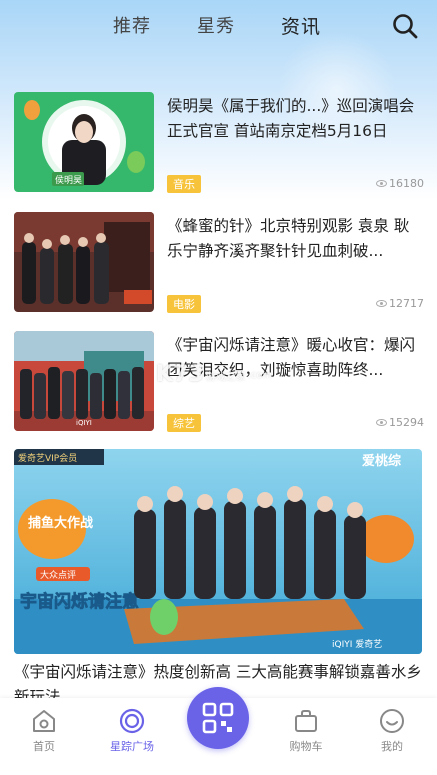 The height and width of the screenshot is (775, 437). I want to click on thumb-caption: 侯明昊, so click(68, 180).